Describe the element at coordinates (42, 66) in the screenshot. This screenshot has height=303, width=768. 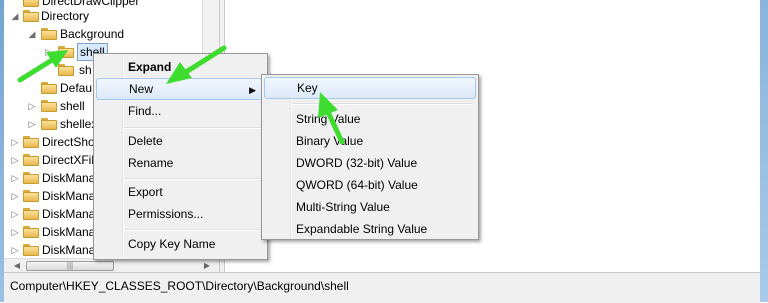
I see `arrow-to-shell-icon` at that location.